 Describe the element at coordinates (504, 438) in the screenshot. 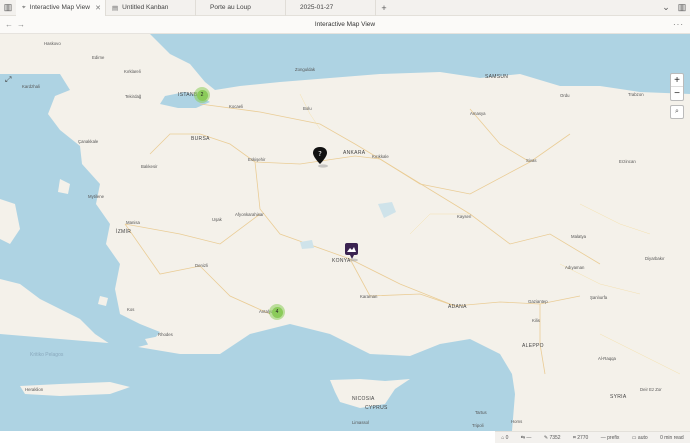

I see `backlinks-status: ⌂ 0` at that location.